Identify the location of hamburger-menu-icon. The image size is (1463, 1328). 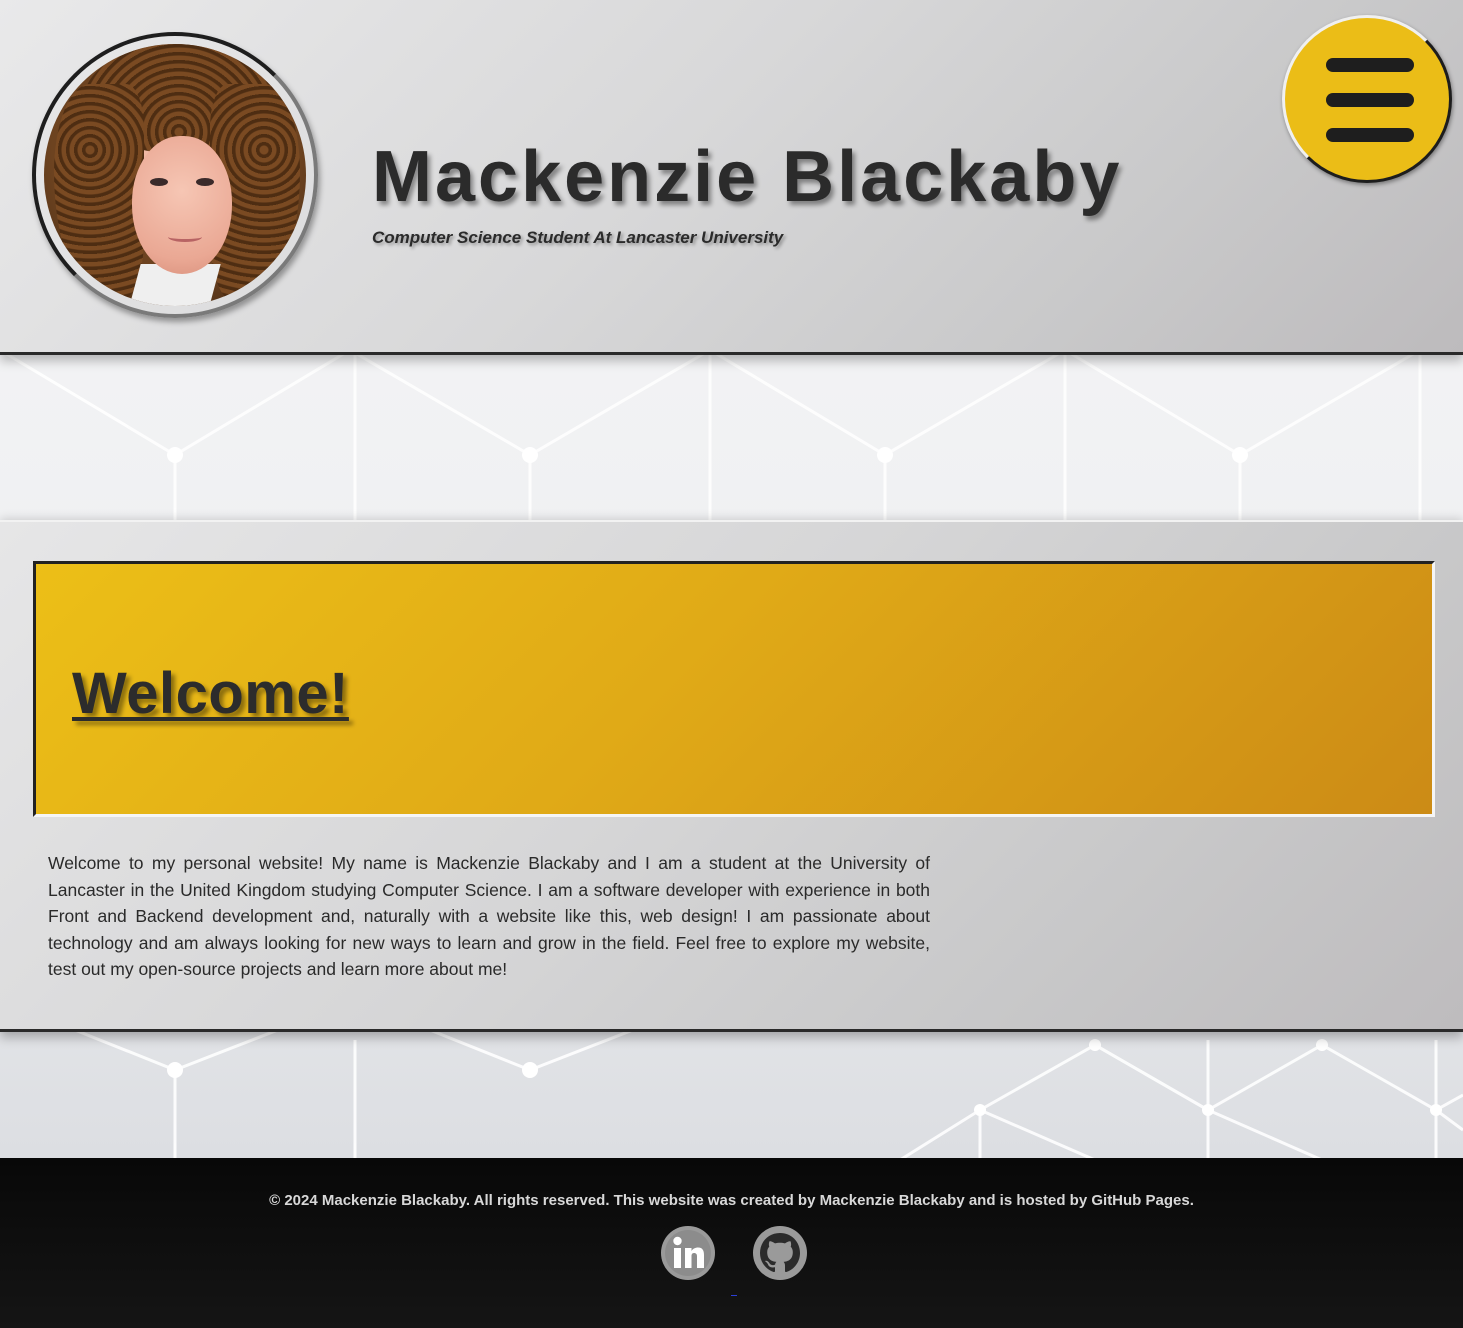
(1370, 65).